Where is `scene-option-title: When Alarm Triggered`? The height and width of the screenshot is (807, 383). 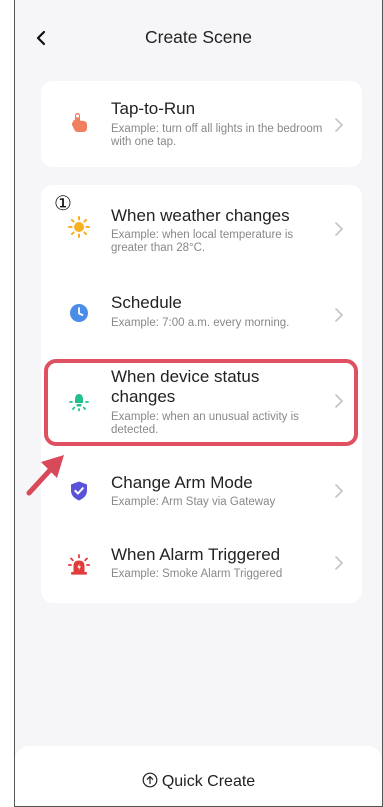 scene-option-title: When Alarm Triggered is located at coordinates (196, 554).